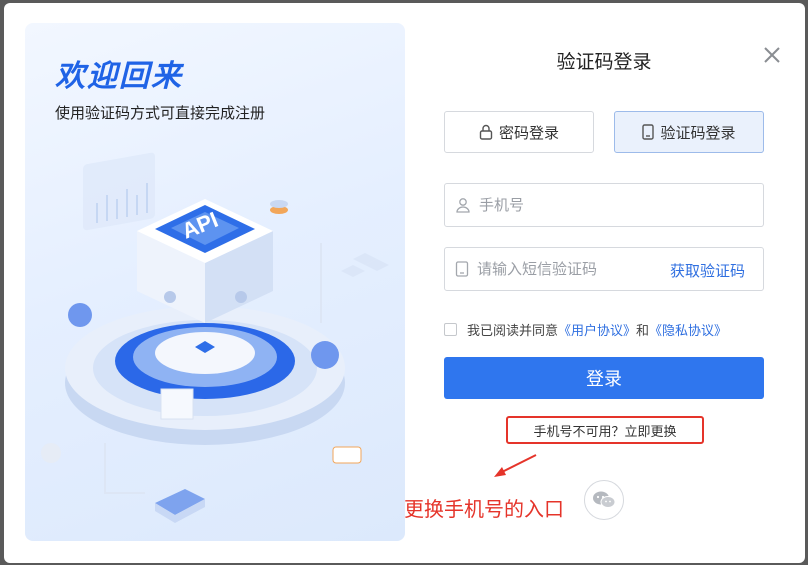 The image size is (808, 565). Describe the element at coordinates (450, 329) in the screenshot. I see `agree-checkbox` at that location.